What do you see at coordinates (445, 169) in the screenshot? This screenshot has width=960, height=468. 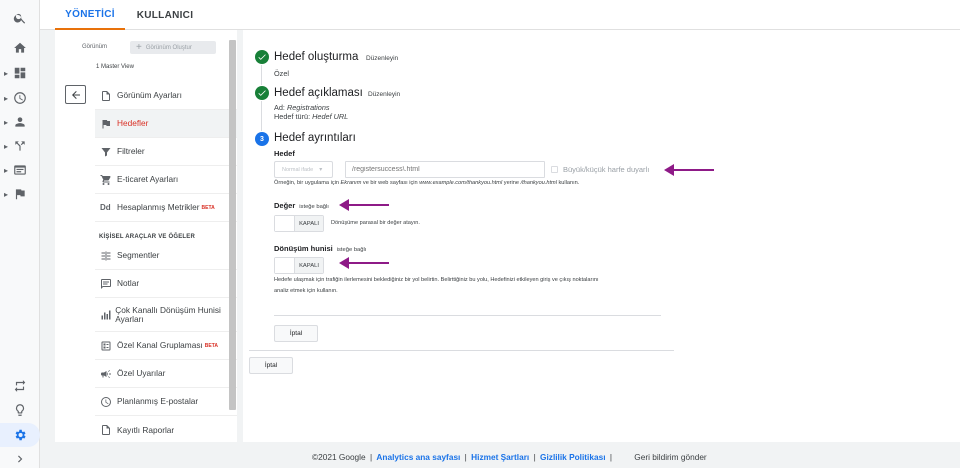 I see `destination-url-input` at bounding box center [445, 169].